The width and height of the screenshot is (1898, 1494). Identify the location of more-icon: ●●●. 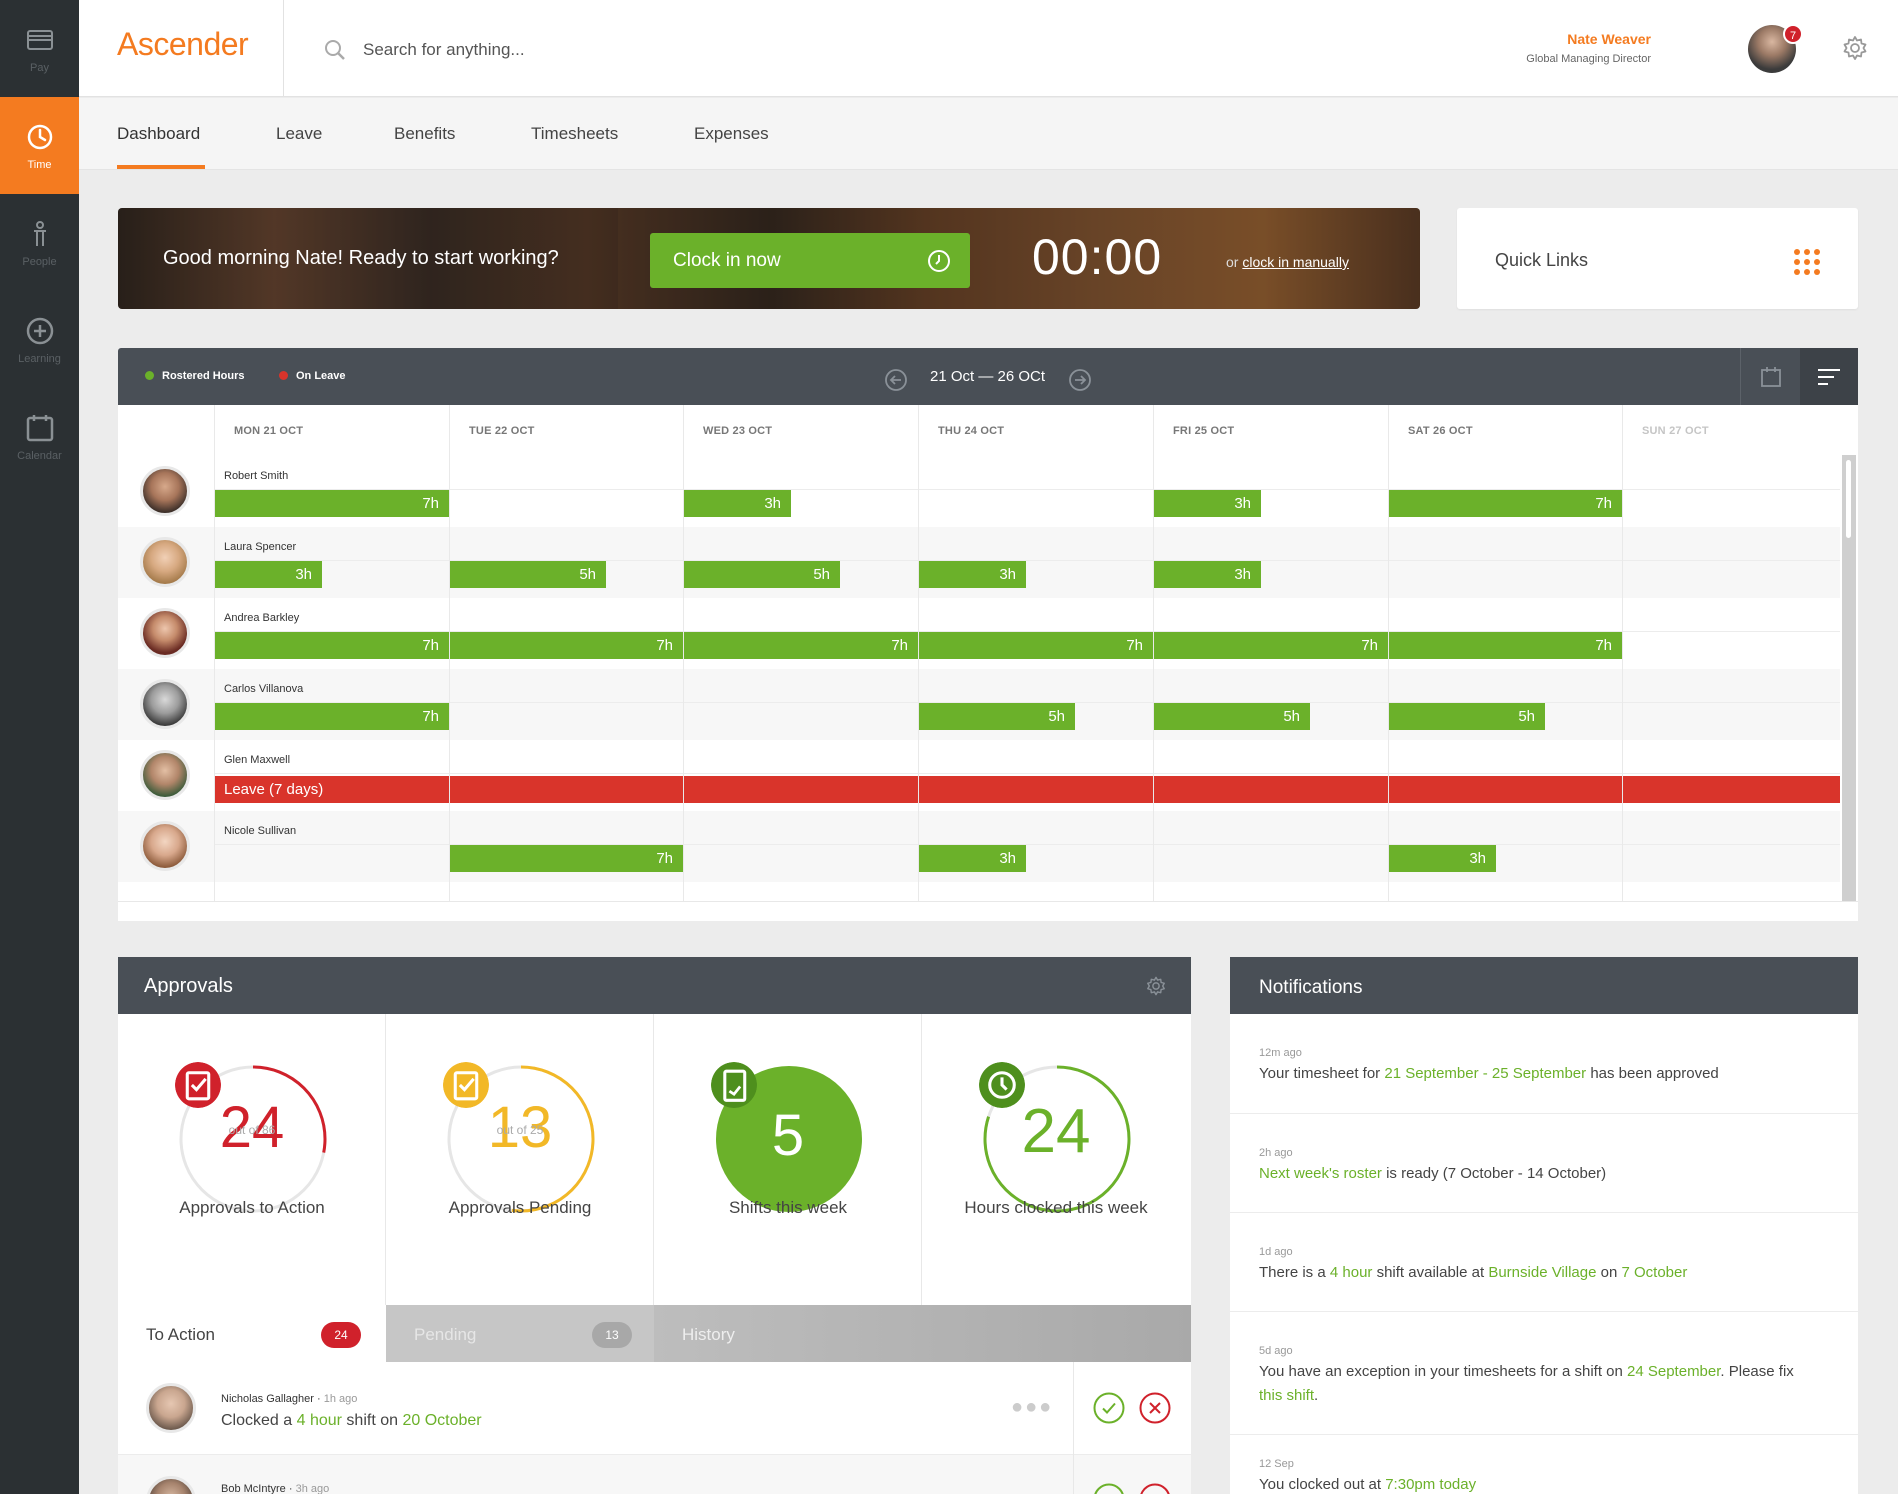
(1032, 1407).